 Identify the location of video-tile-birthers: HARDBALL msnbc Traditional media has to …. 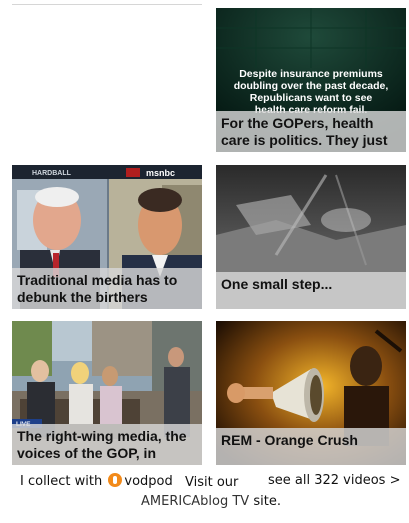
(107, 237).